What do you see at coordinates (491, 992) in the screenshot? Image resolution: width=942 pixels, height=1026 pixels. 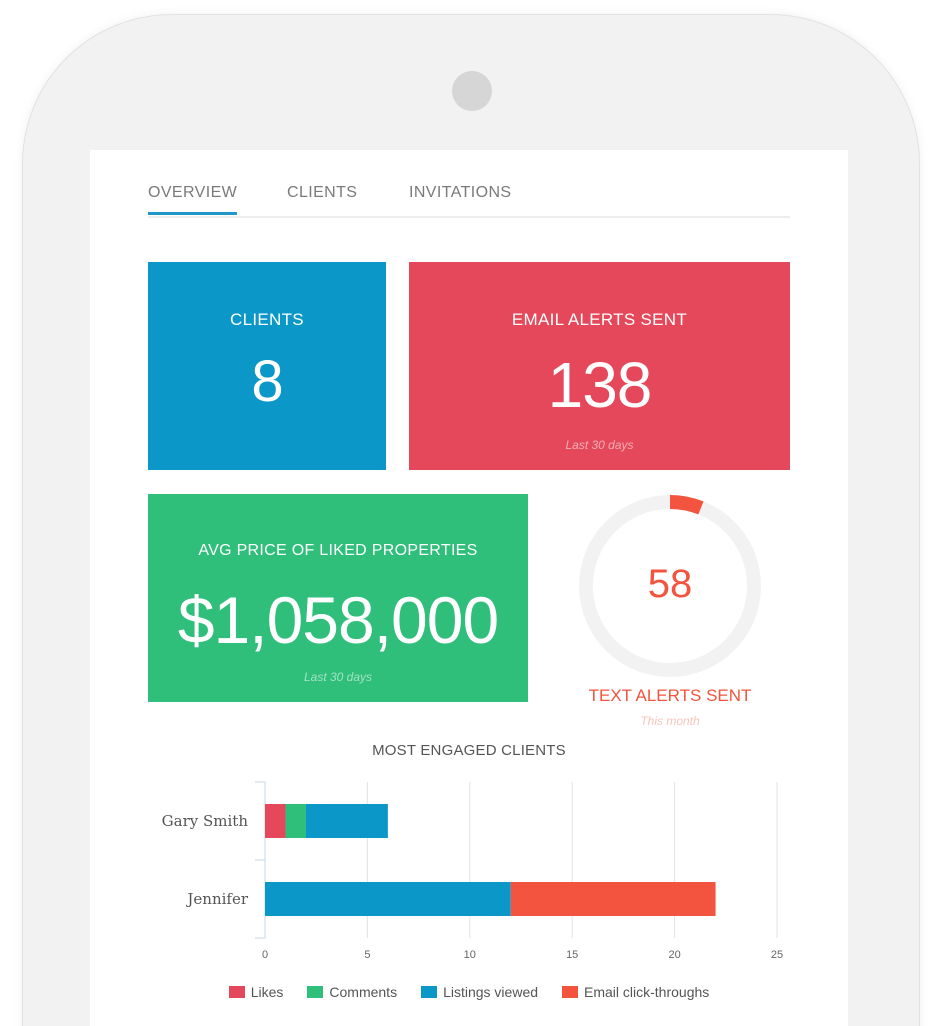 I see `legend-label: Listings viewed` at bounding box center [491, 992].